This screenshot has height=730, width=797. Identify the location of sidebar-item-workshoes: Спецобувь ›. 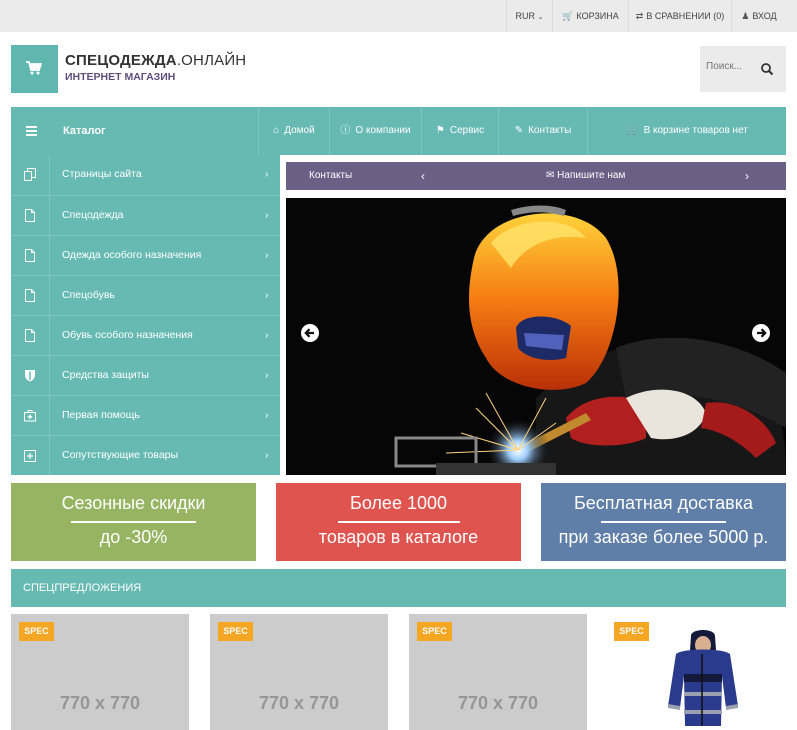
(145, 295).